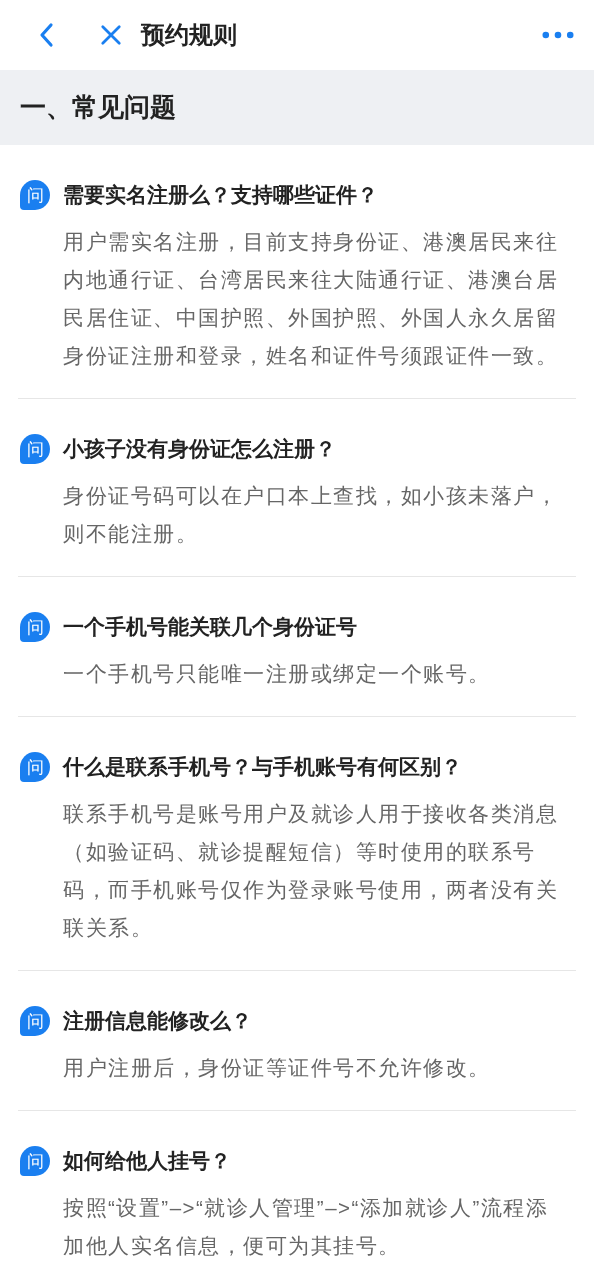 Image resolution: width=594 pixels, height=1280 pixels. What do you see at coordinates (277, 1068) in the screenshot?
I see `answer-text: 用户注册后，身份证等证件号不允许修改。` at bounding box center [277, 1068].